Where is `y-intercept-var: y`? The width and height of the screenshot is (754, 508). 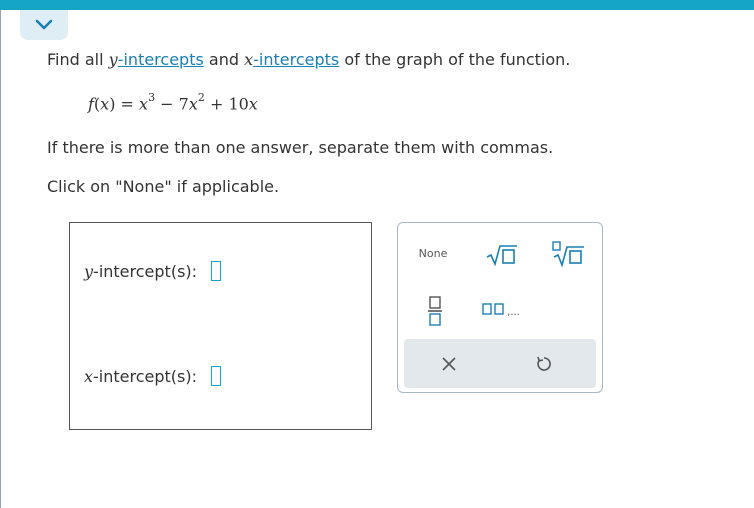
y-intercept-var: y is located at coordinates (89, 271).